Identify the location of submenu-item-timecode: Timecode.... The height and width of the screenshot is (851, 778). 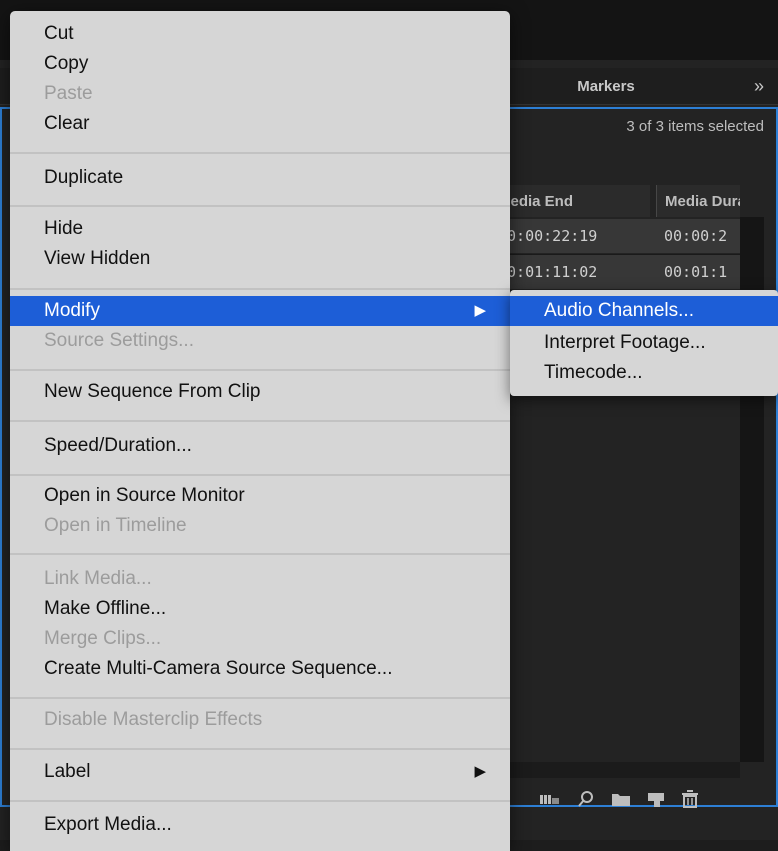
(644, 373).